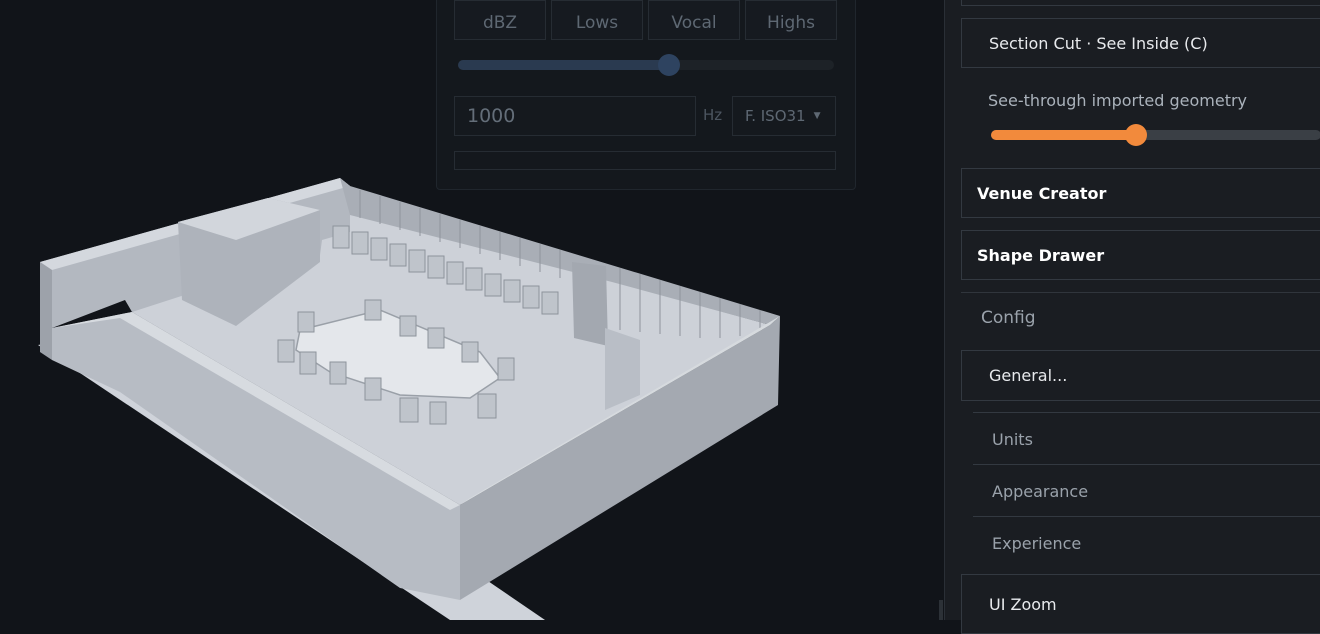  I want to click on frequency-slider, so click(646, 65).